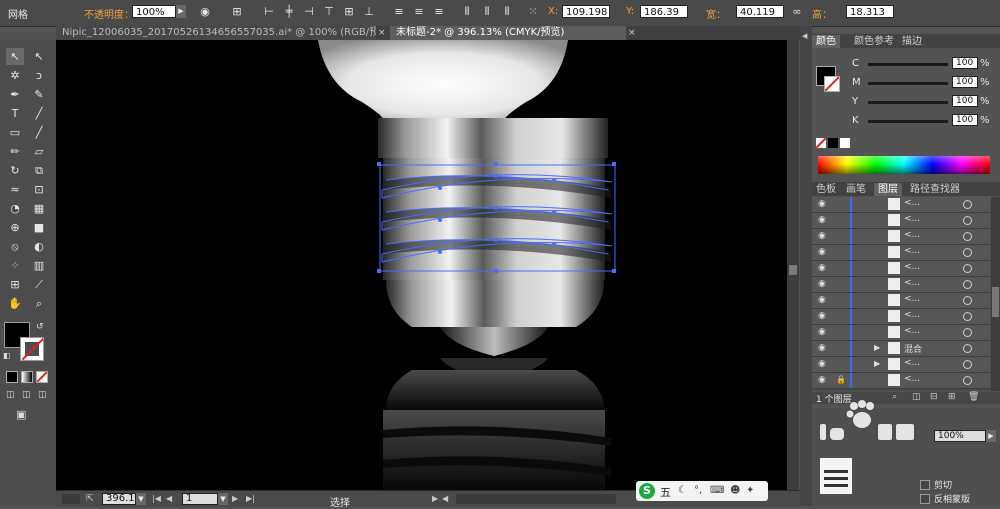  I want to click on reference-point-icon: ⁙, so click(533, 12).